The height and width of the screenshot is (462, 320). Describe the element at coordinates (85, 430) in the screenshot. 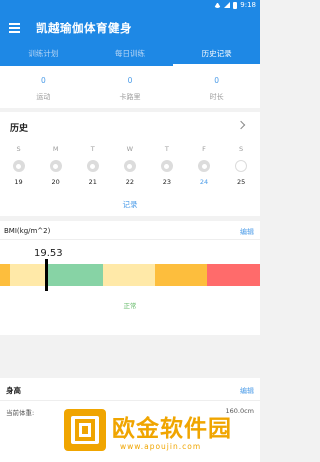

I see `watermark-logo-icon` at that location.